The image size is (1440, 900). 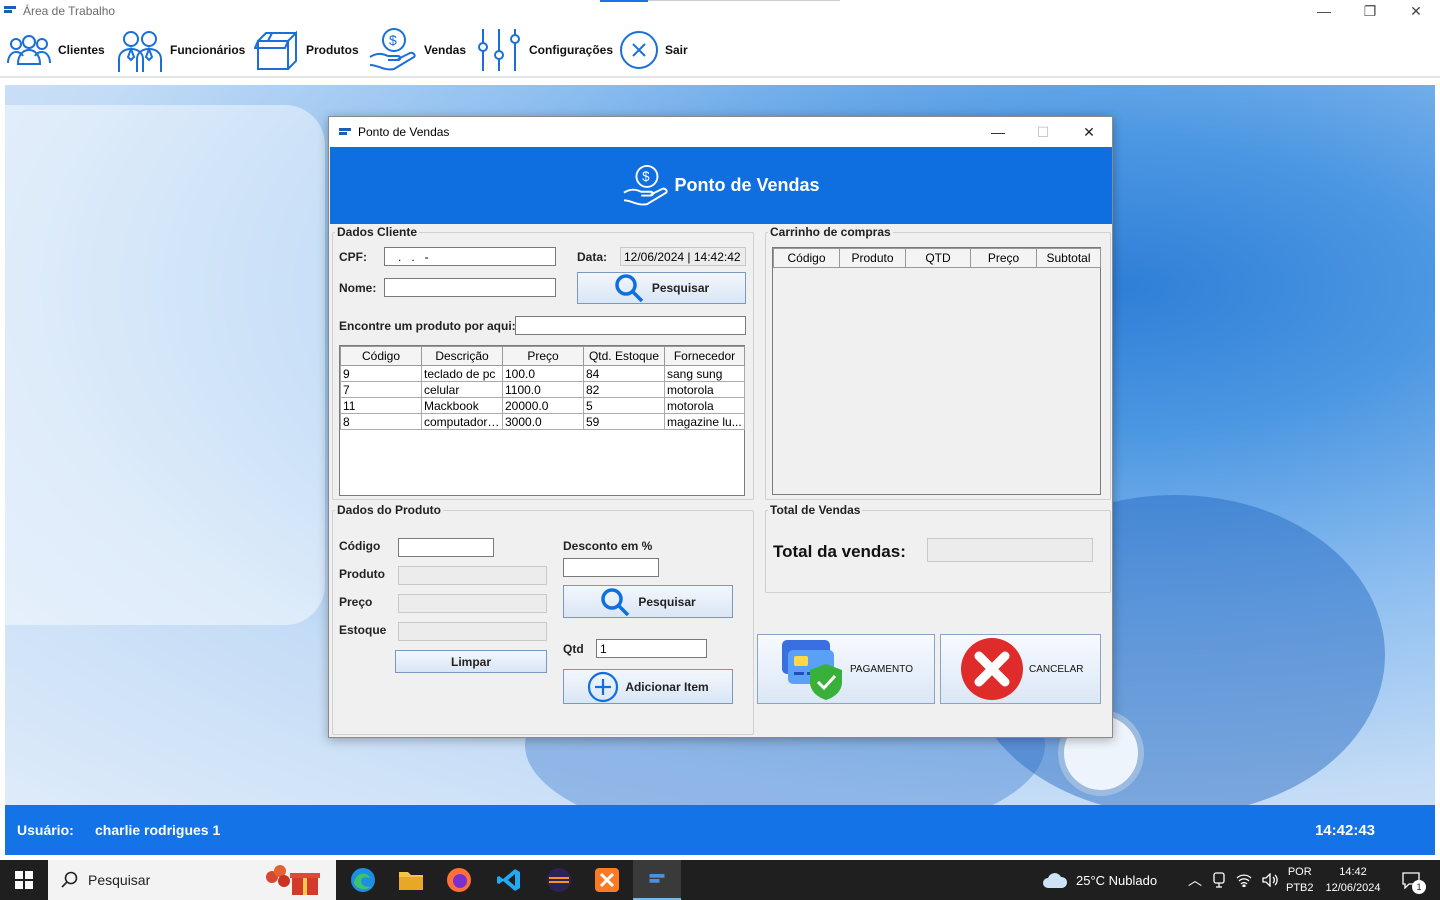 What do you see at coordinates (55, 50) in the screenshot?
I see `menu-clientes: Clientes` at bounding box center [55, 50].